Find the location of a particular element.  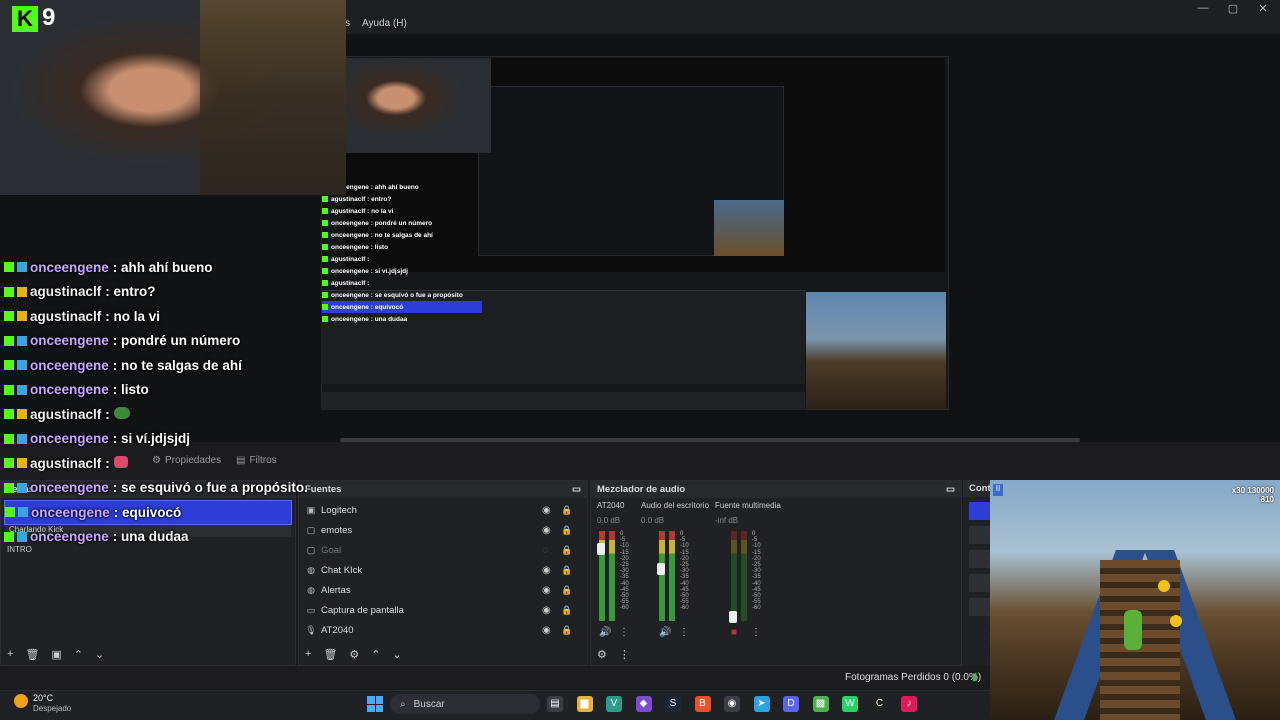

sources-header: Fuentes ▭ is located at coordinates (443, 489).